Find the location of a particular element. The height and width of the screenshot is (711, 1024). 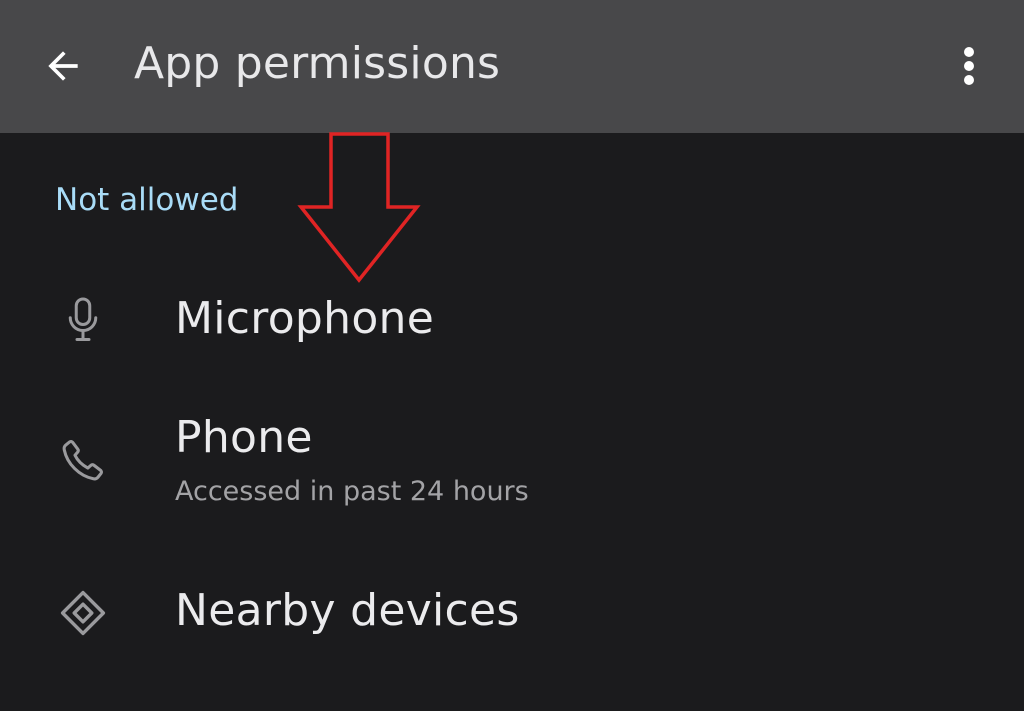

microphone-icon is located at coordinates (83, 320).